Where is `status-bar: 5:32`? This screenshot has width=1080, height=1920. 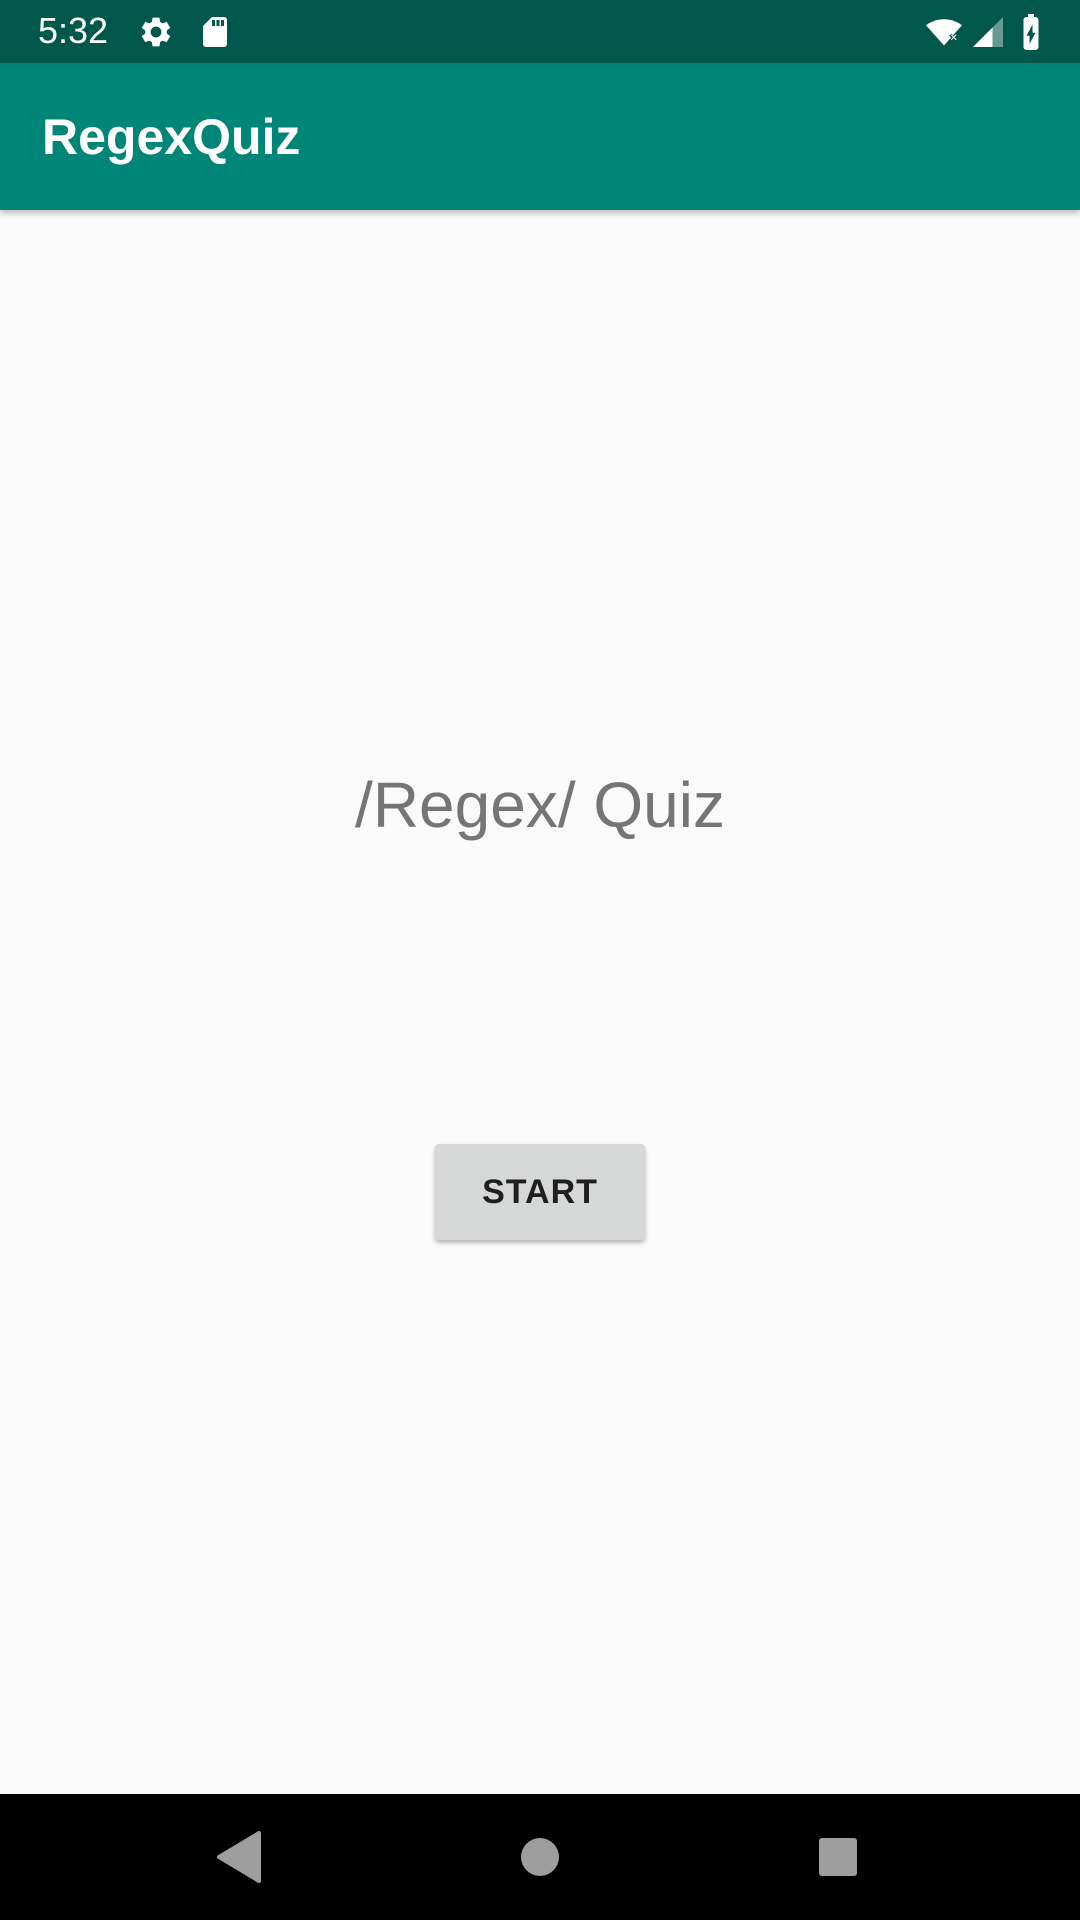
status-bar: 5:32 is located at coordinates (540, 31).